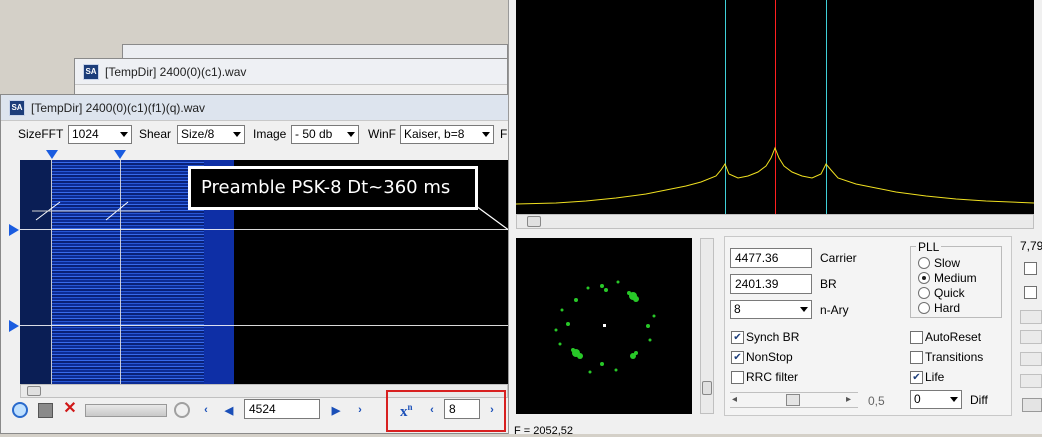  What do you see at coordinates (834, 310) in the screenshot?
I see `nary-label: n-Ary` at bounding box center [834, 310].